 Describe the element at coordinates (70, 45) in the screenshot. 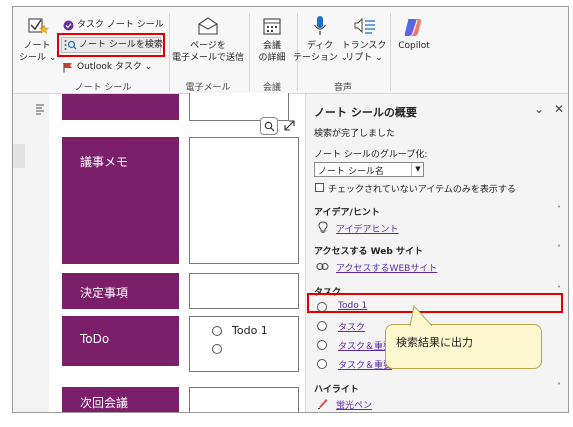

I see `find-tags-icon` at that location.